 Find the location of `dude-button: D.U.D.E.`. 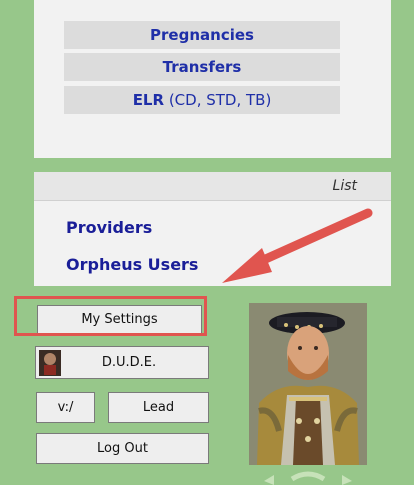

dude-button: D.U.D.E. is located at coordinates (122, 362).